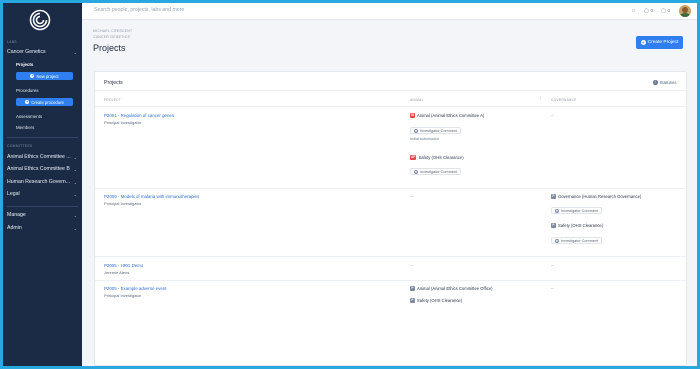  I want to click on messages-count: 0, so click(668, 10).